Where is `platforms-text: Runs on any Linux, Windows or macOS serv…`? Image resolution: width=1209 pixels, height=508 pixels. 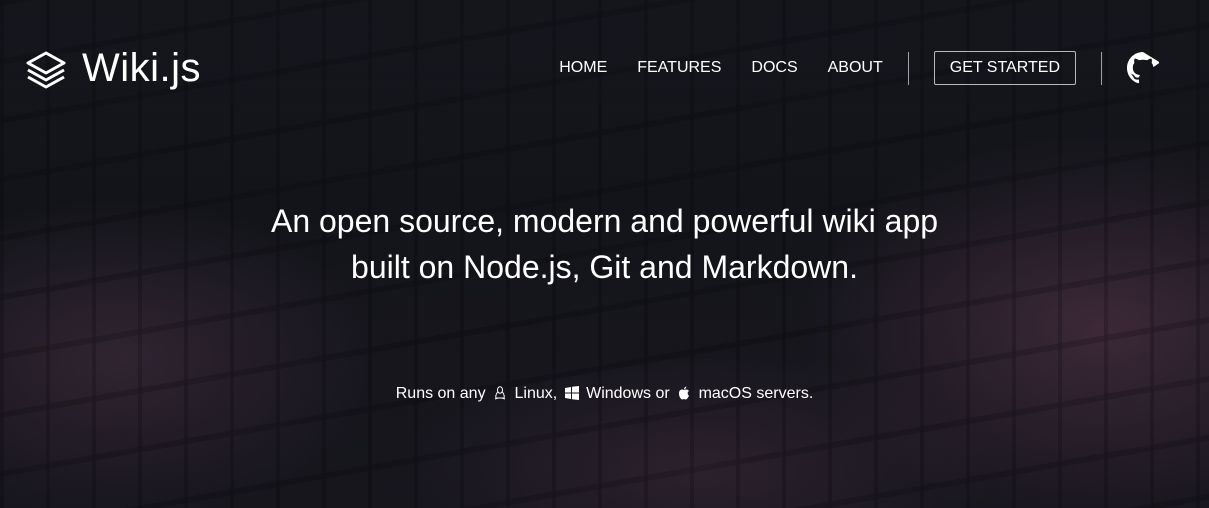 platforms-text: Runs on any Linux, Windows or macOS serv… is located at coordinates (604, 393).